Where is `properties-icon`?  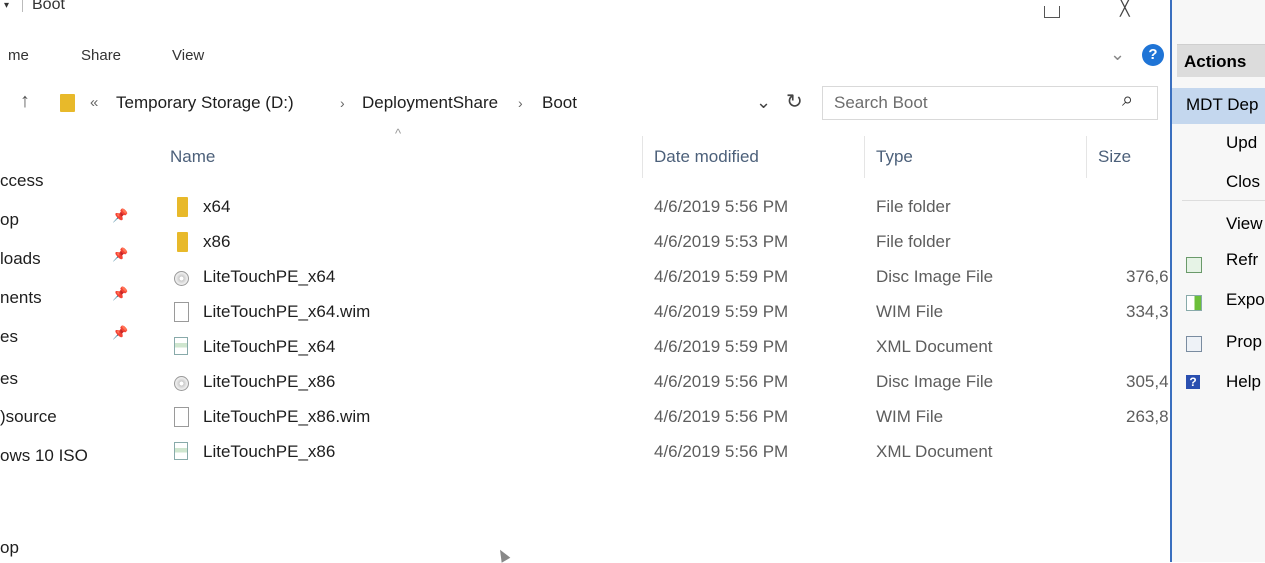 properties-icon is located at coordinates (1194, 344).